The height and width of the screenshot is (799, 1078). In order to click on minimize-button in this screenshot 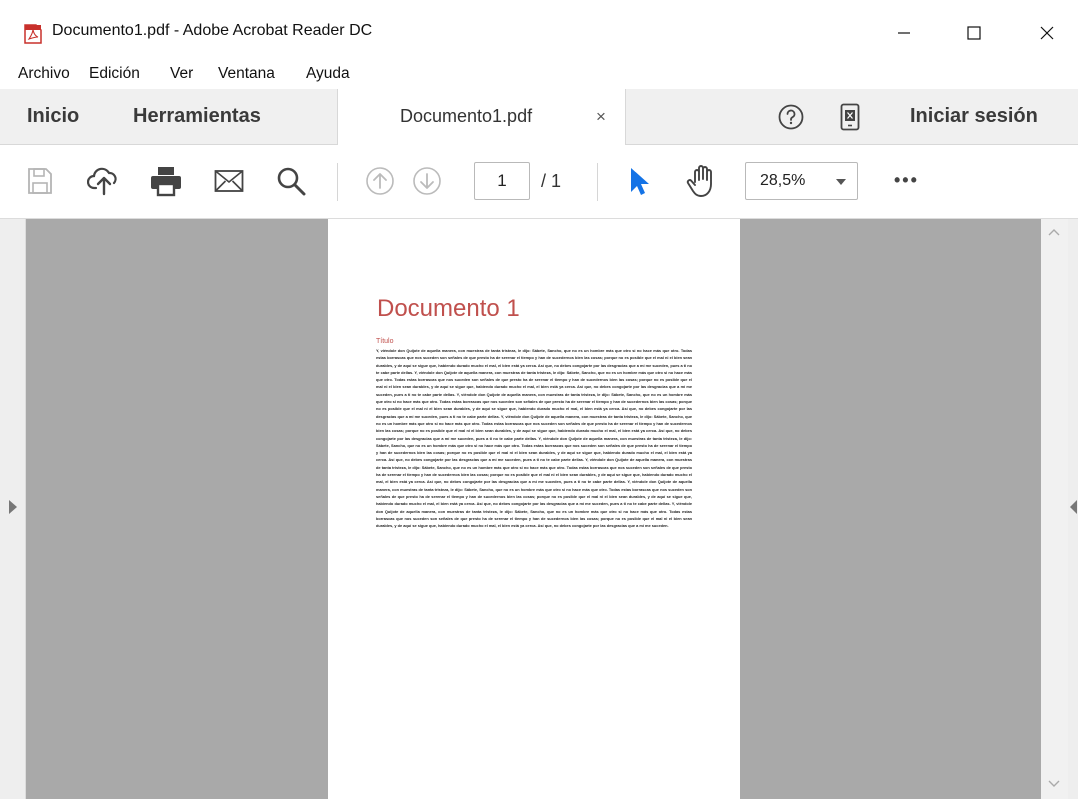, I will do `click(904, 33)`.